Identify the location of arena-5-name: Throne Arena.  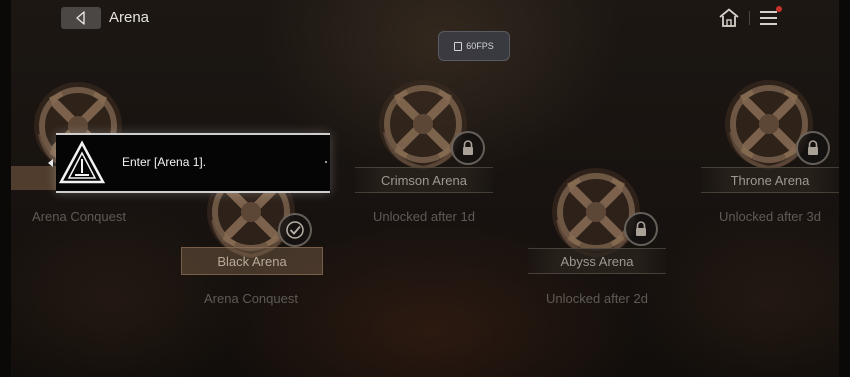
(770, 180).